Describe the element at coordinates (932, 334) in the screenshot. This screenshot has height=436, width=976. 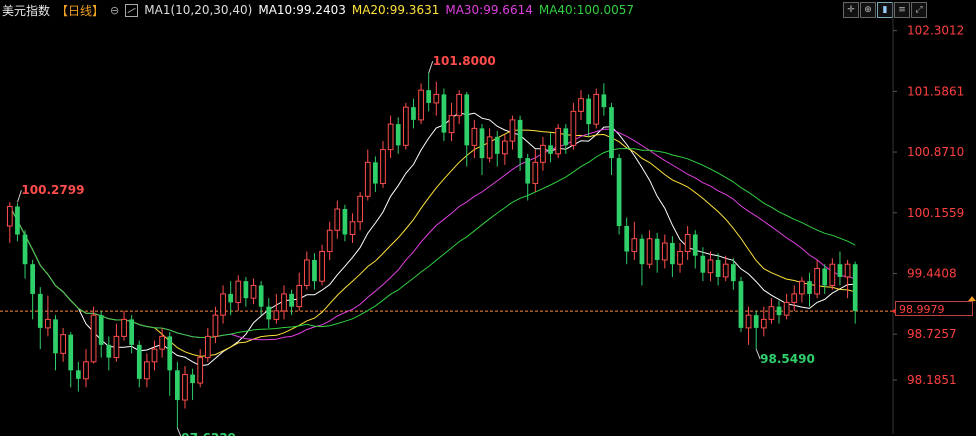
I see `y-tick-label: 98.7257` at that location.